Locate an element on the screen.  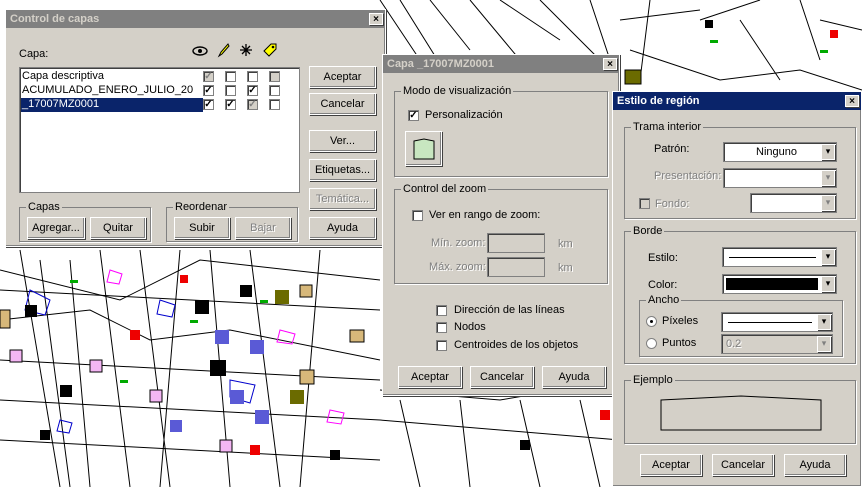
pencil-icon is located at coordinates (223, 50).